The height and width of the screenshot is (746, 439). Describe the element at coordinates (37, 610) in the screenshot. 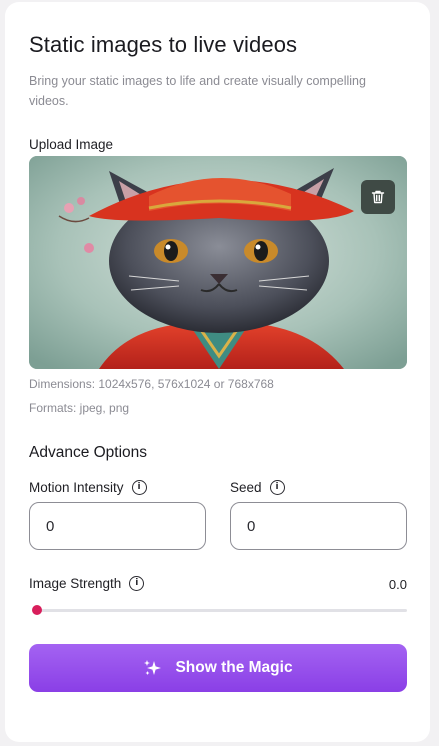

I see `image-strength-slider-thumb` at that location.